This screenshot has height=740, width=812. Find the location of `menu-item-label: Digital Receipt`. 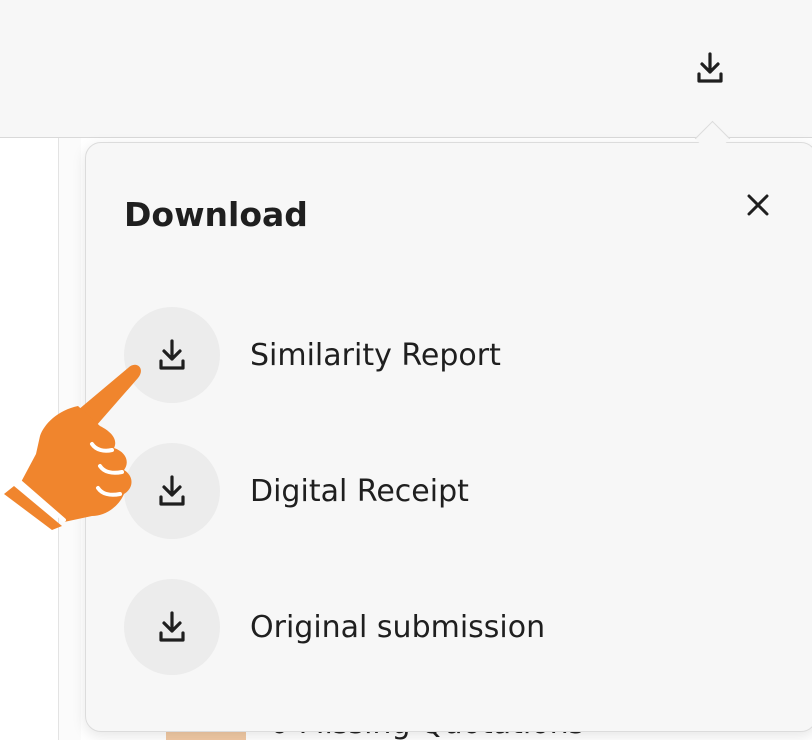

menu-item-label: Digital Receipt is located at coordinates (359, 491).